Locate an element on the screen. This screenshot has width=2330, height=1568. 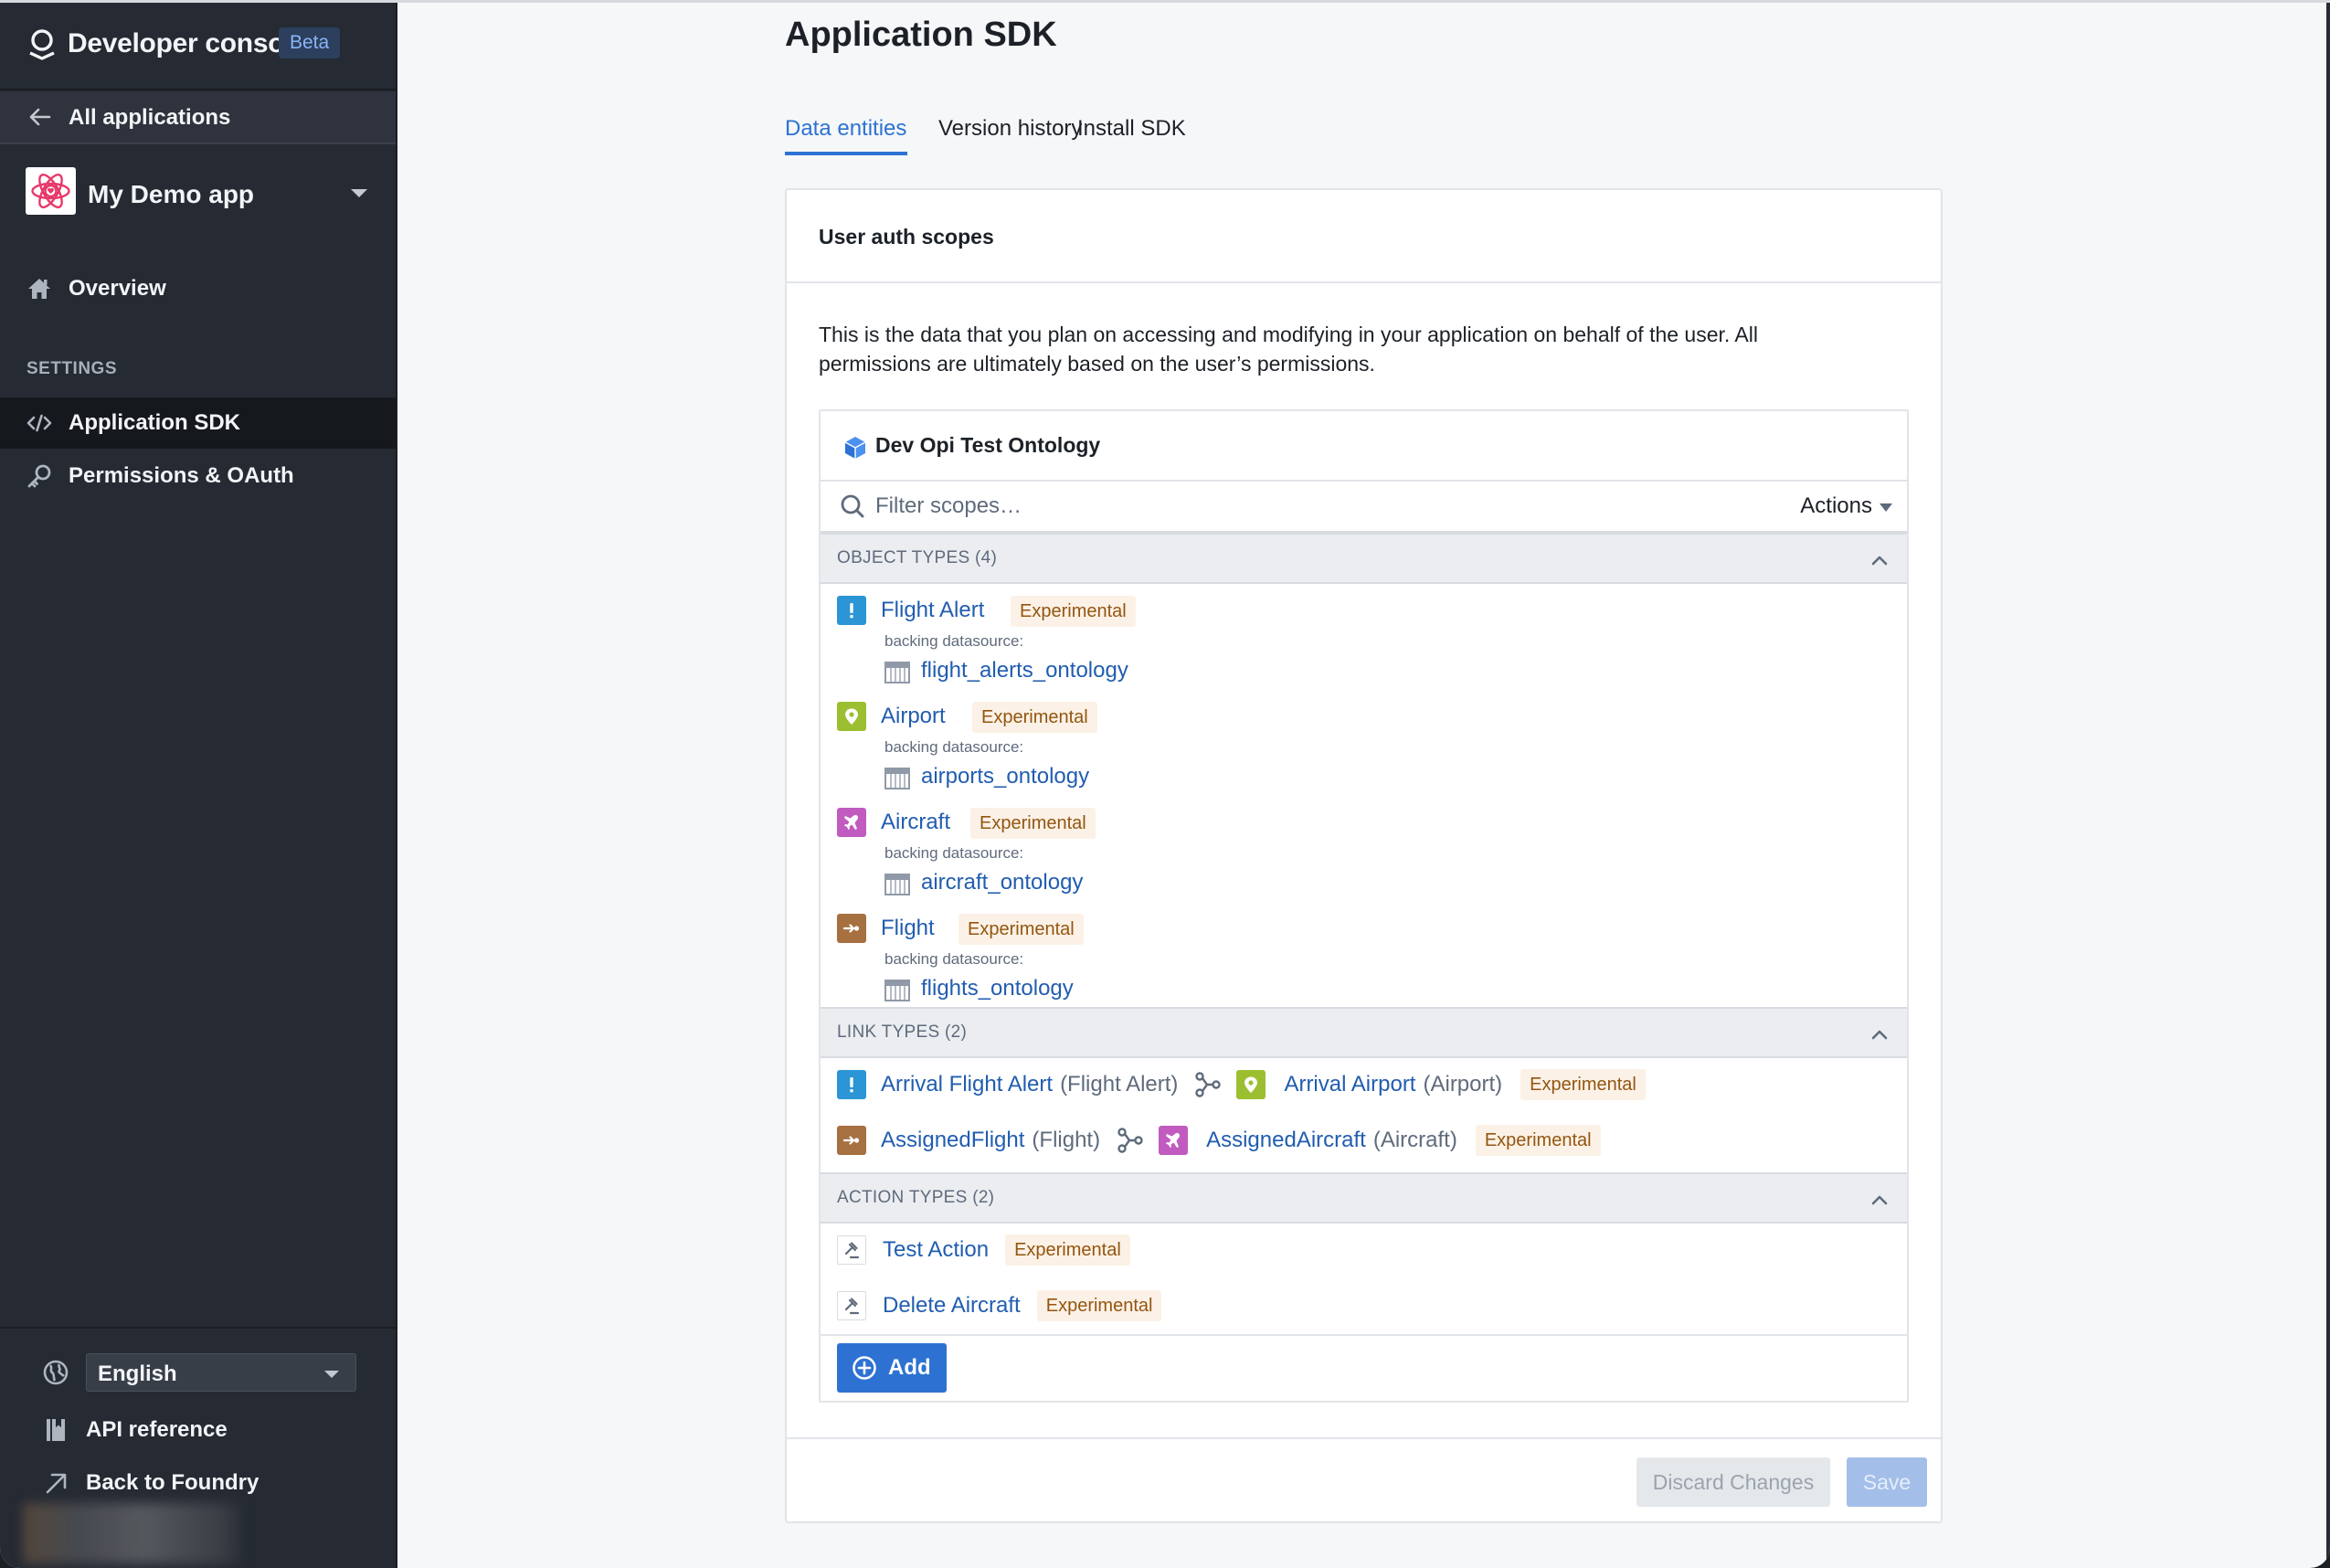
all-applications-link: All applications is located at coordinates (198, 118).